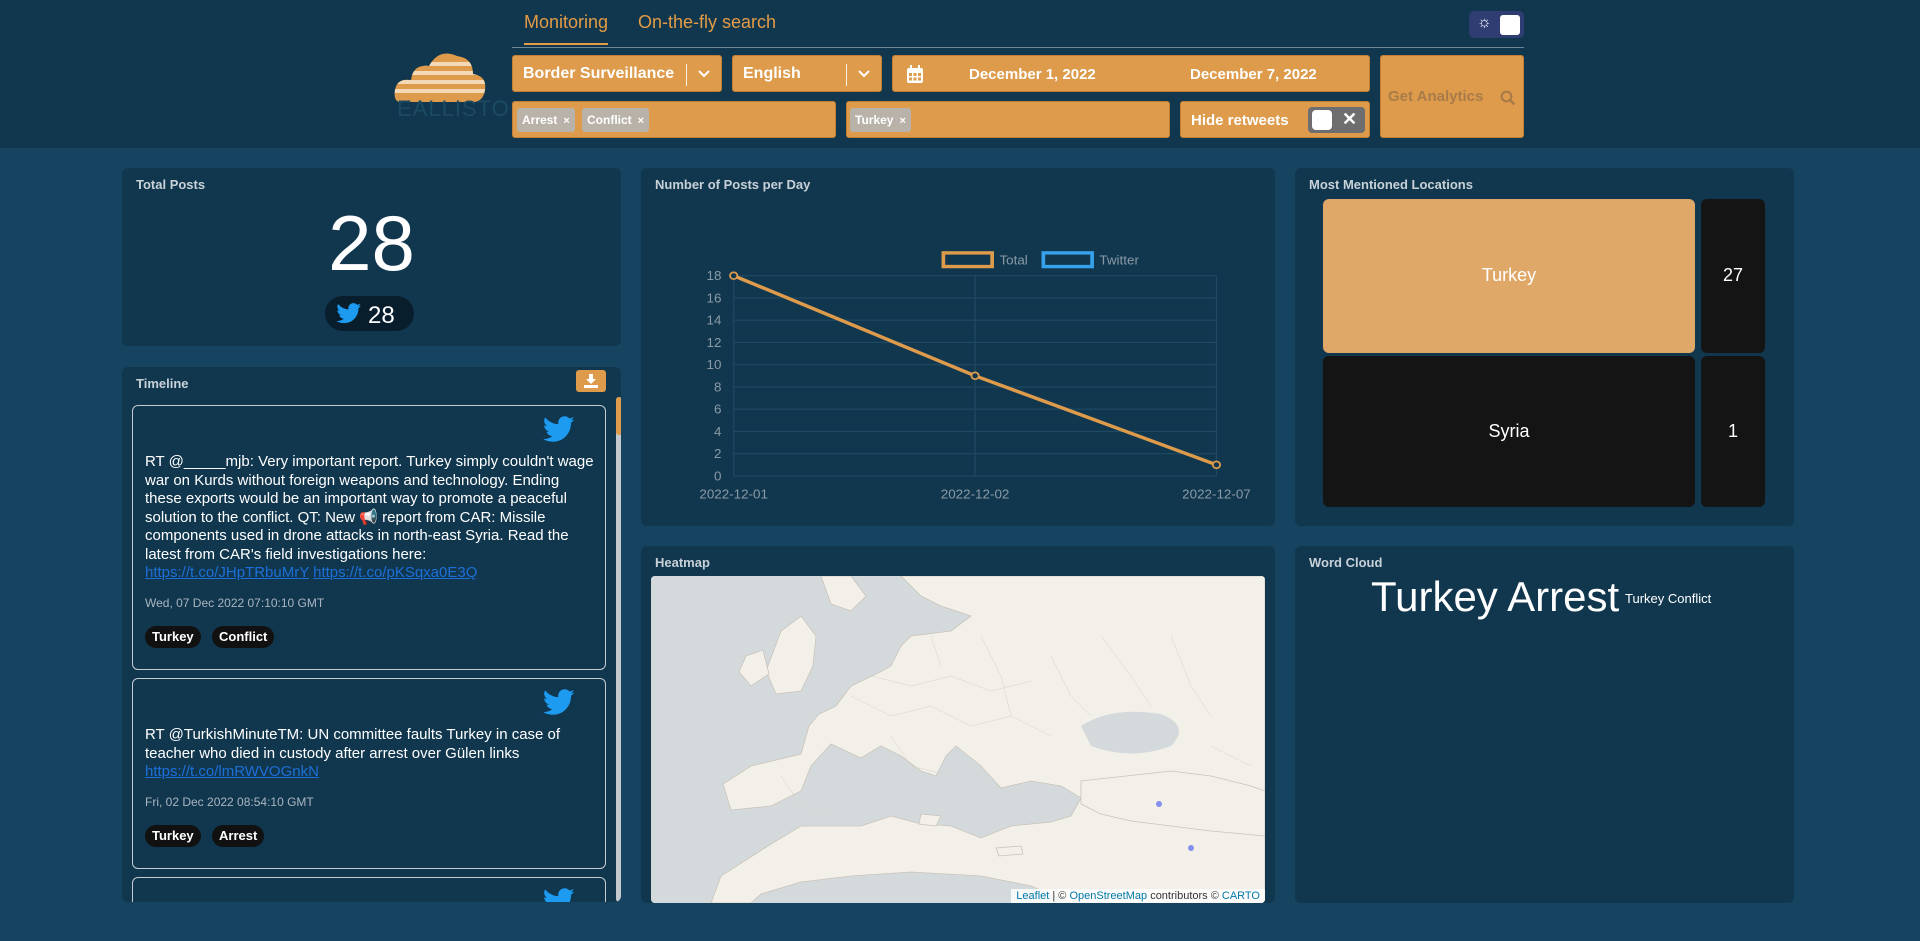 The height and width of the screenshot is (941, 1920). I want to click on language-select-value: English, so click(772, 73).